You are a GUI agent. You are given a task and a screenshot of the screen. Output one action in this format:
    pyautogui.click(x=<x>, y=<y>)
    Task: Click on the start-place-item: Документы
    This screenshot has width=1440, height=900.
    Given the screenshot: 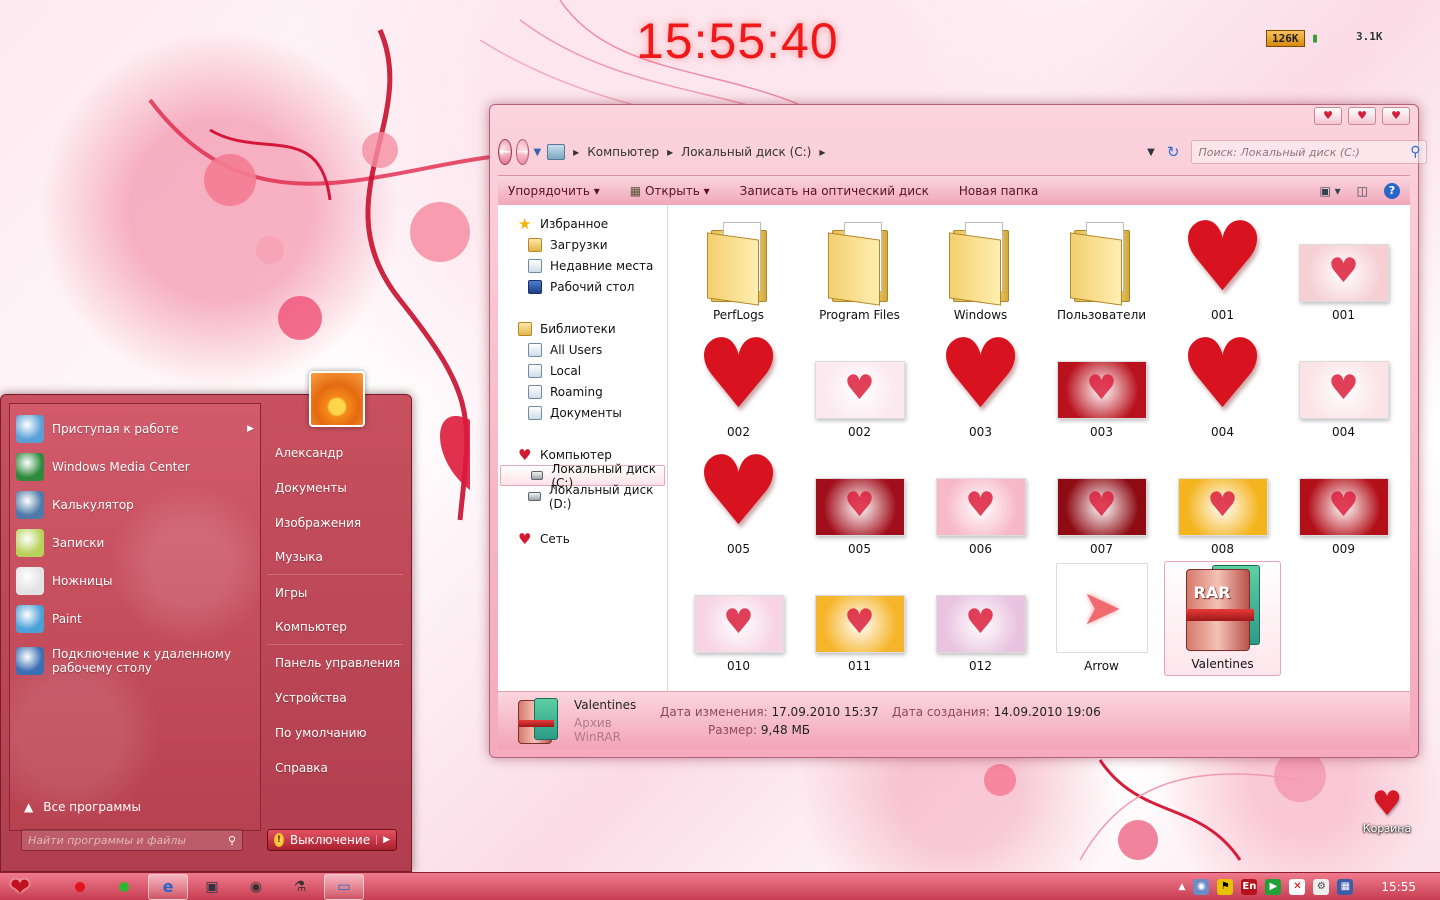 What is the action you would take?
    pyautogui.click(x=335, y=487)
    